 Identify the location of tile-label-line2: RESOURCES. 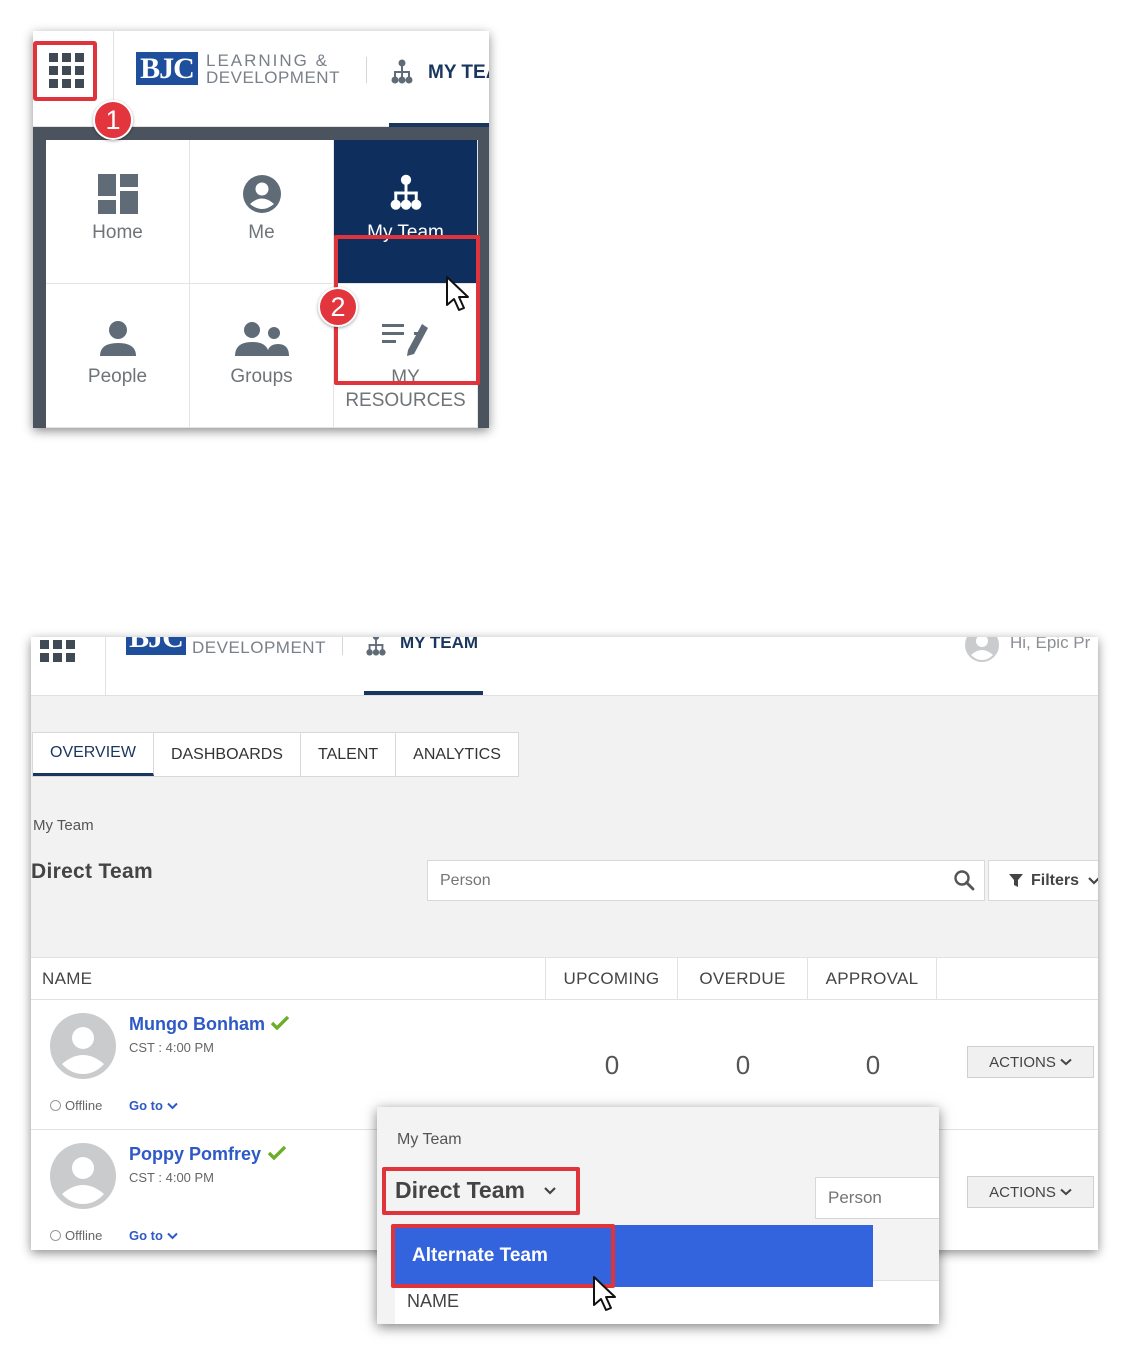
(405, 400).